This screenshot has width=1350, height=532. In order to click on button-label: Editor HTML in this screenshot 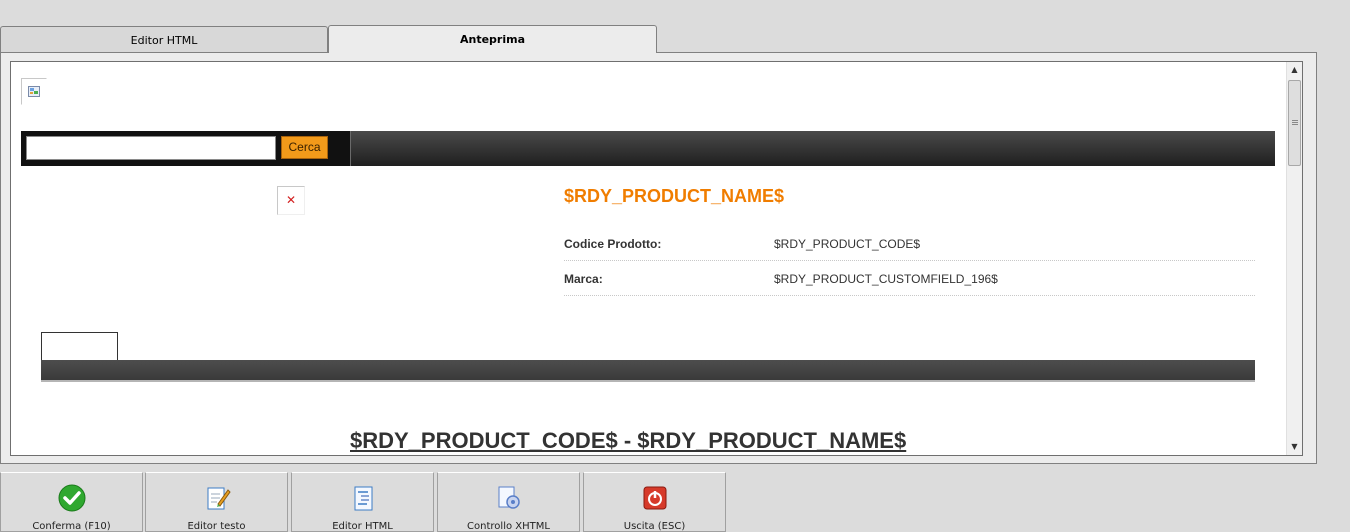, I will do `click(362, 526)`.